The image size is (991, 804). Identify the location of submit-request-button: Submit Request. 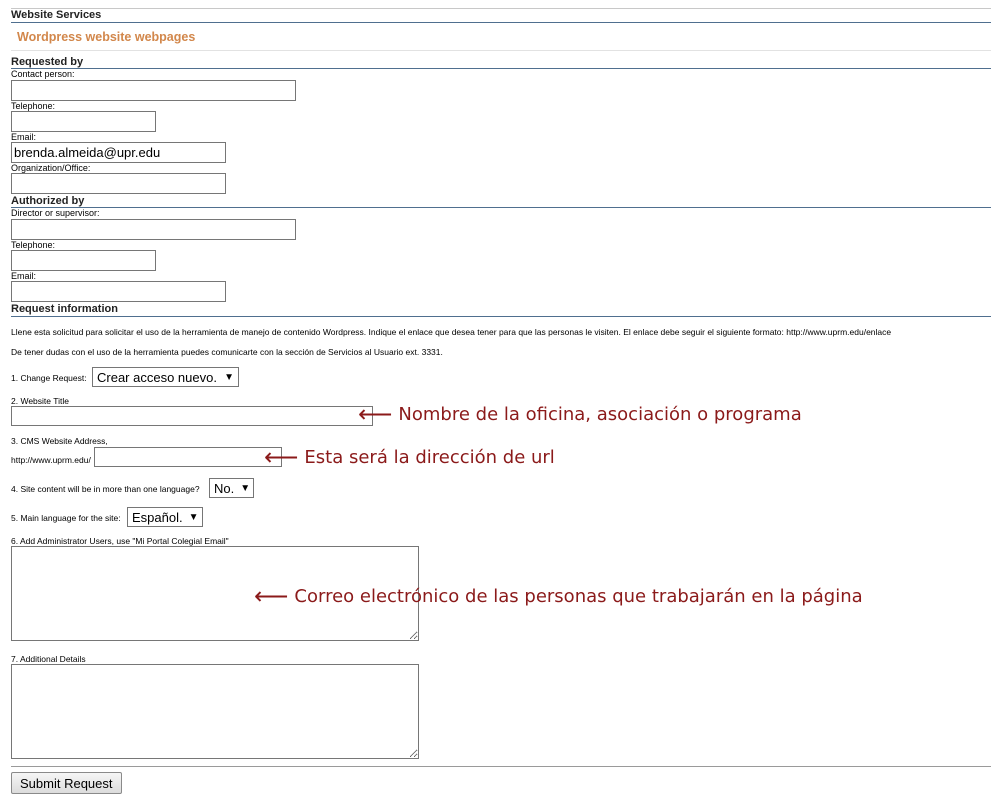
(66, 783).